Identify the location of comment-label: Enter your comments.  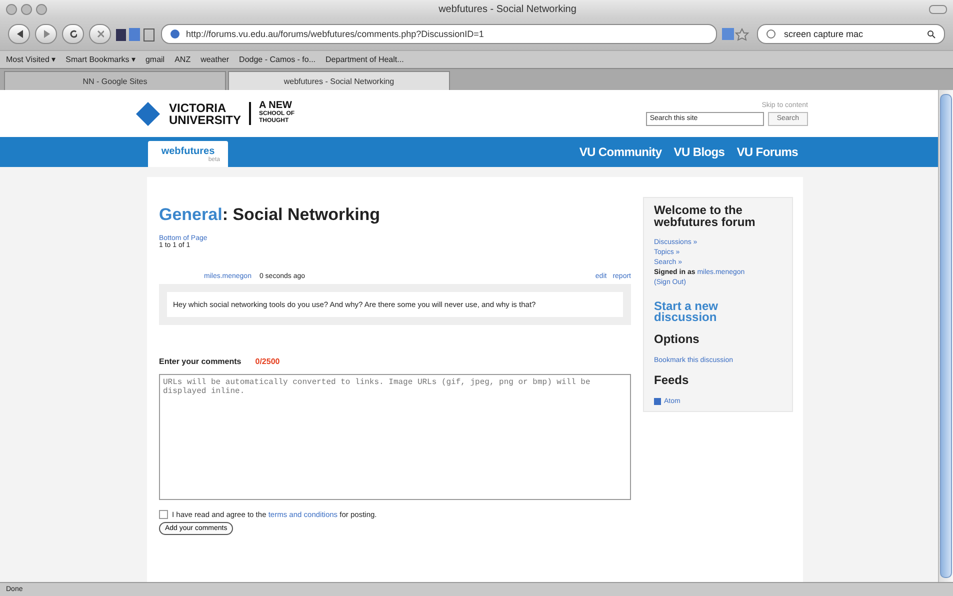
(200, 361).